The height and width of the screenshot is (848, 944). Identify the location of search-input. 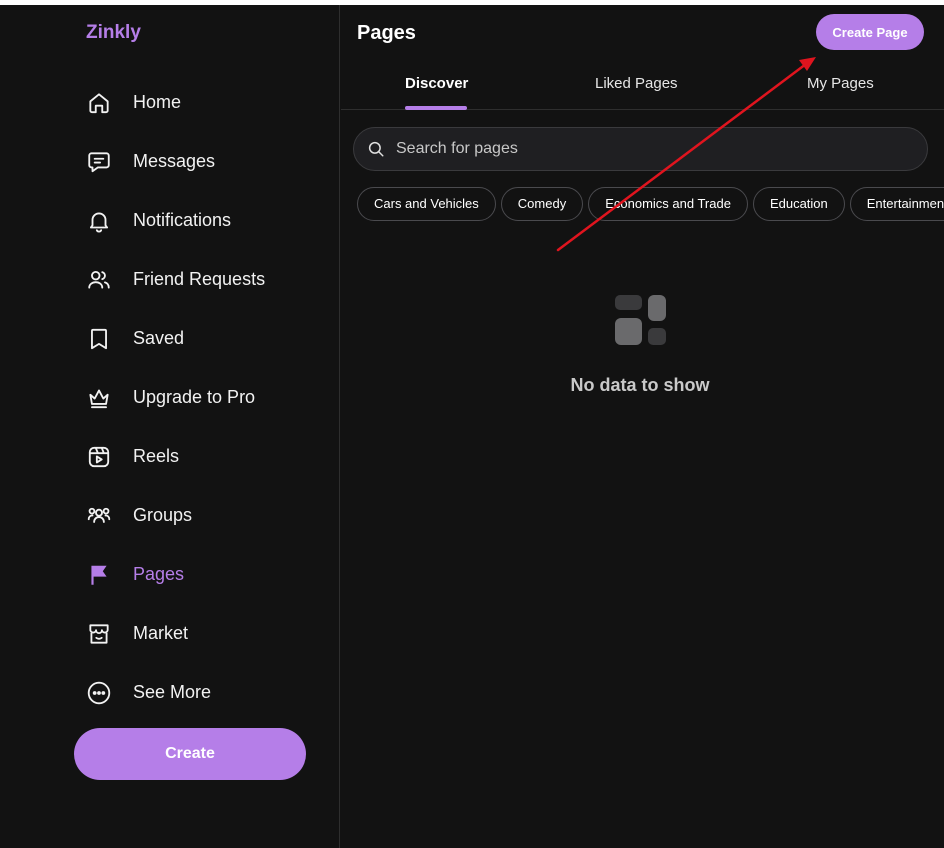
(646, 149).